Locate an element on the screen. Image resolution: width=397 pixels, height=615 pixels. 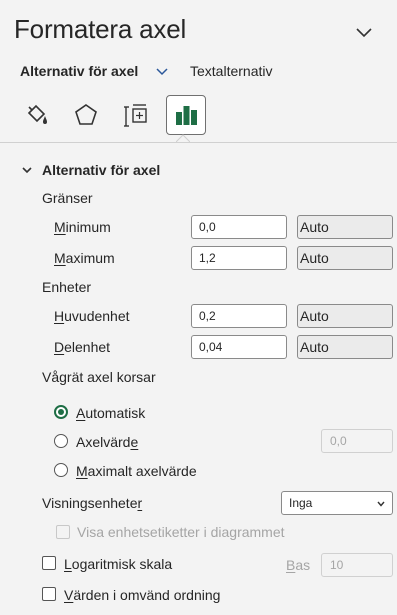
minimum-label: Minimum is located at coordinates (82, 227).